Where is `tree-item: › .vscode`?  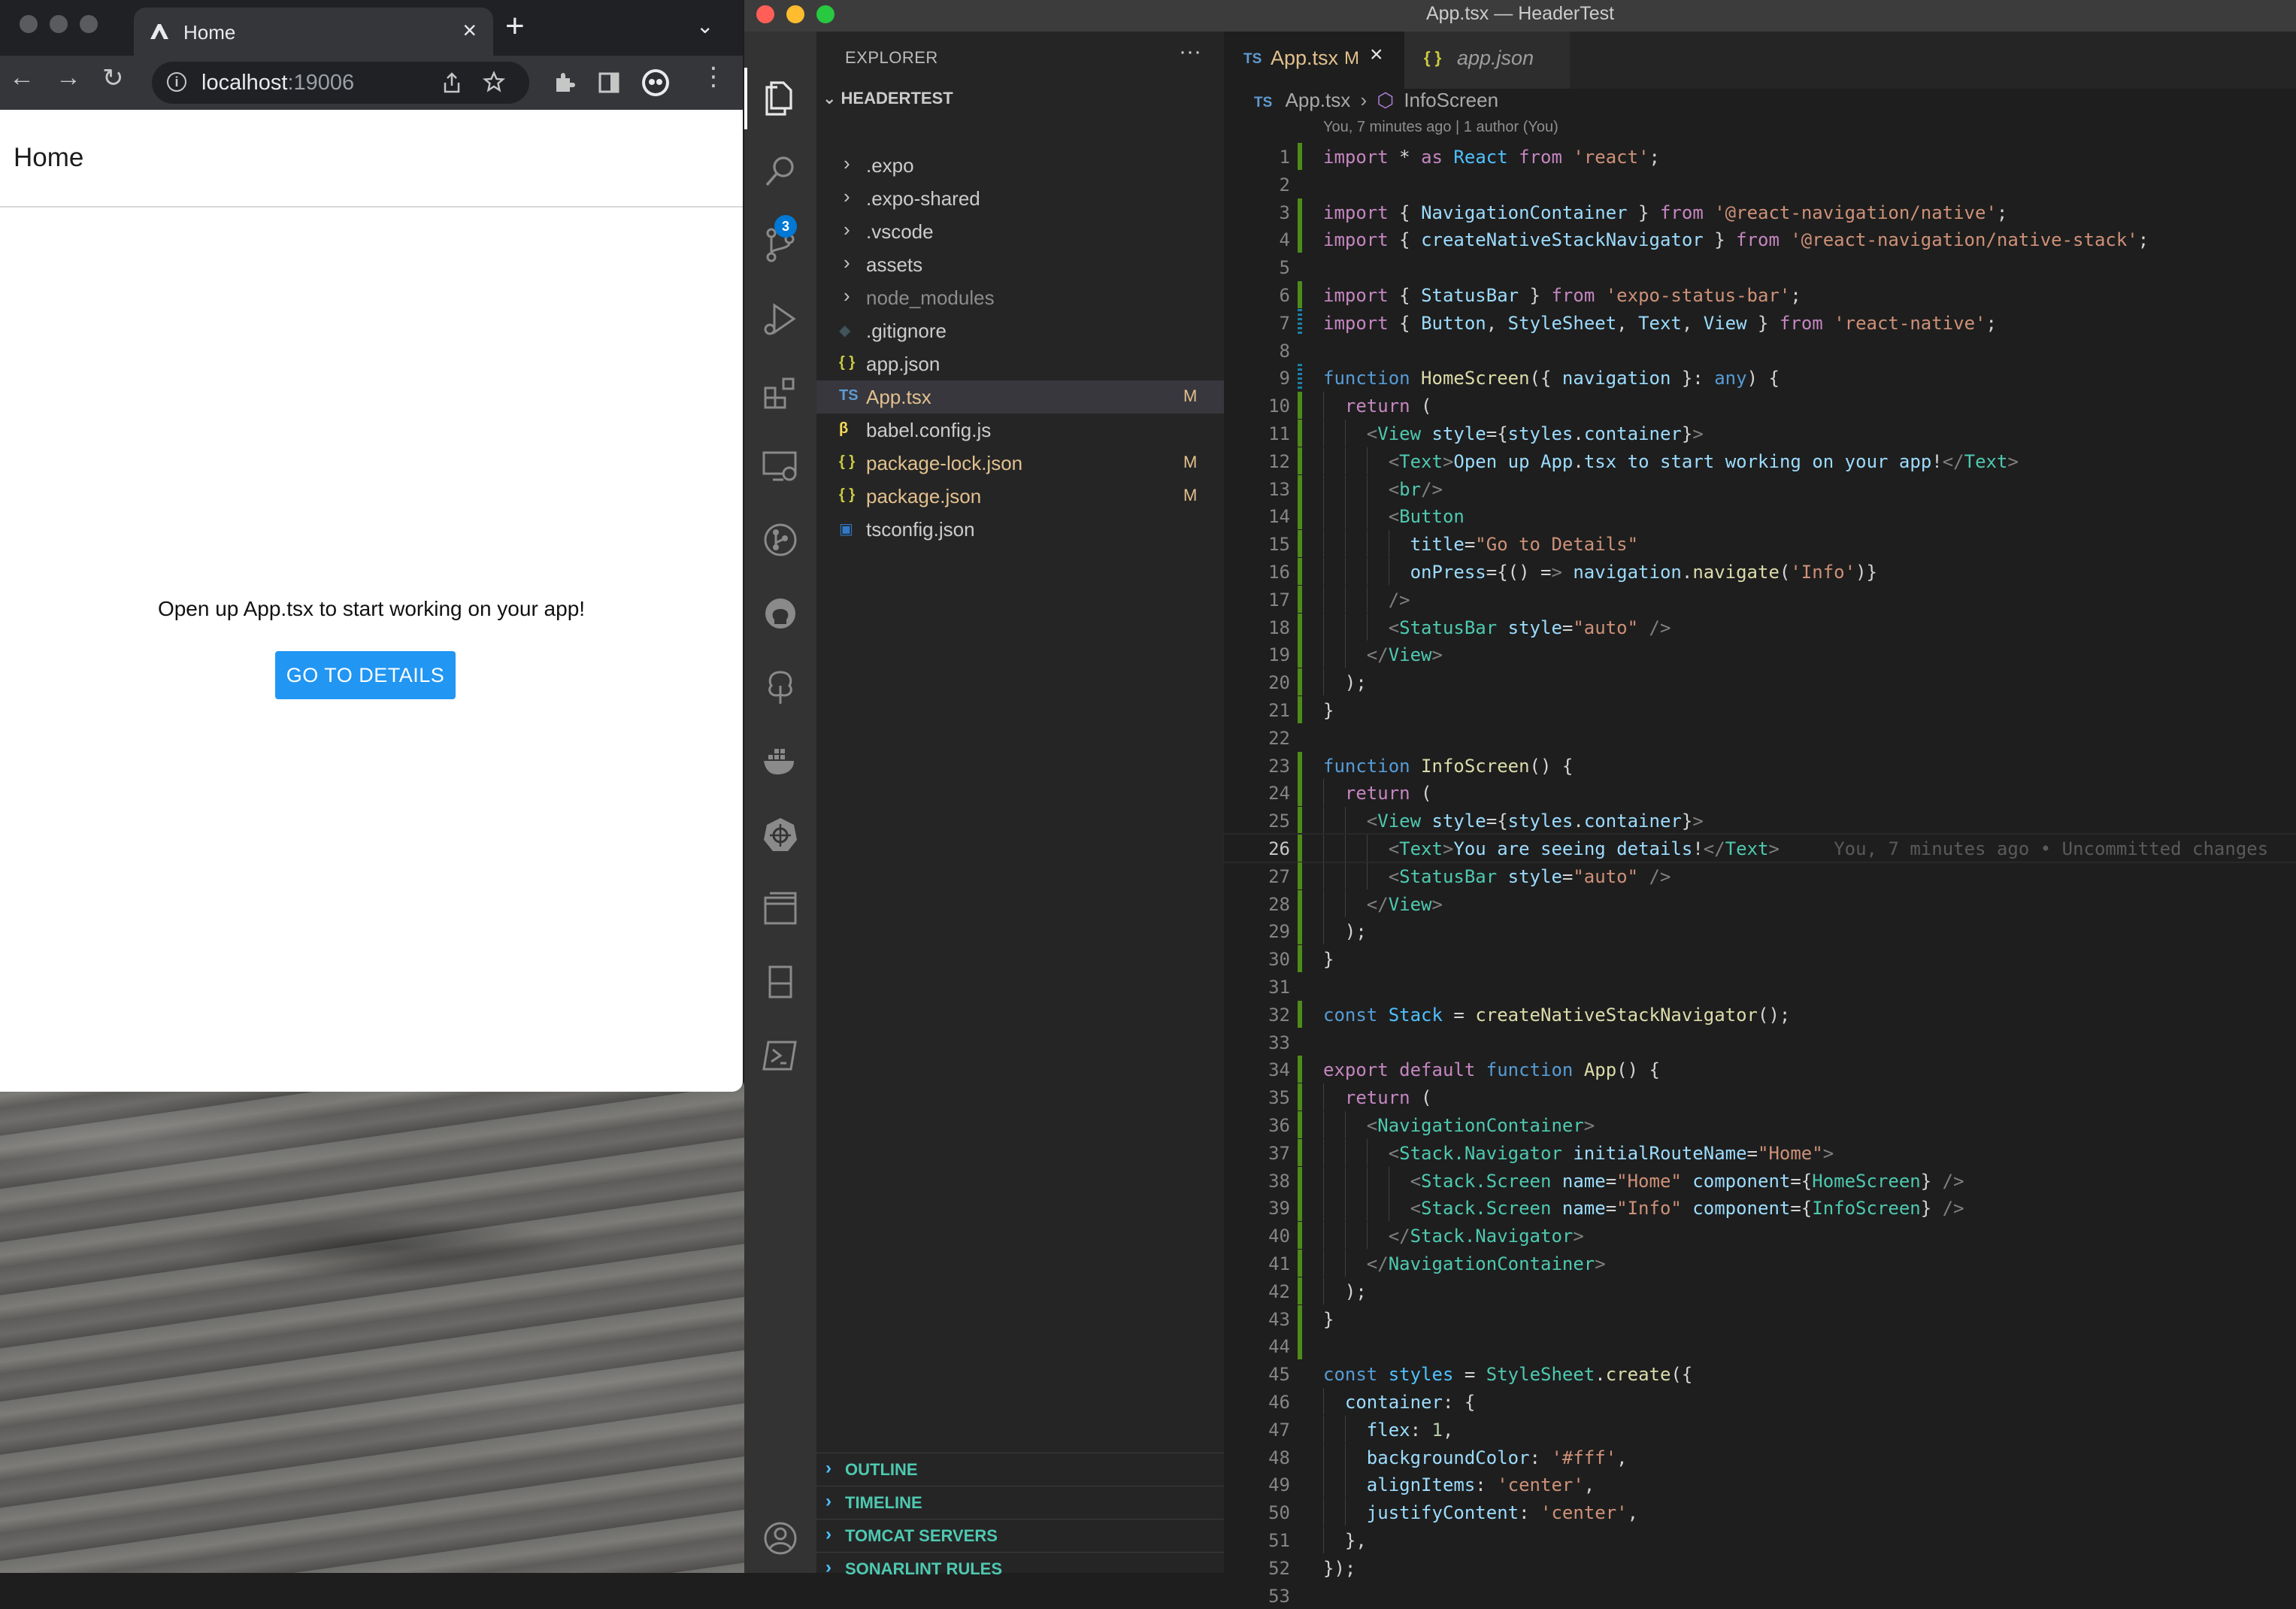
tree-item: › .vscode is located at coordinates (1020, 232).